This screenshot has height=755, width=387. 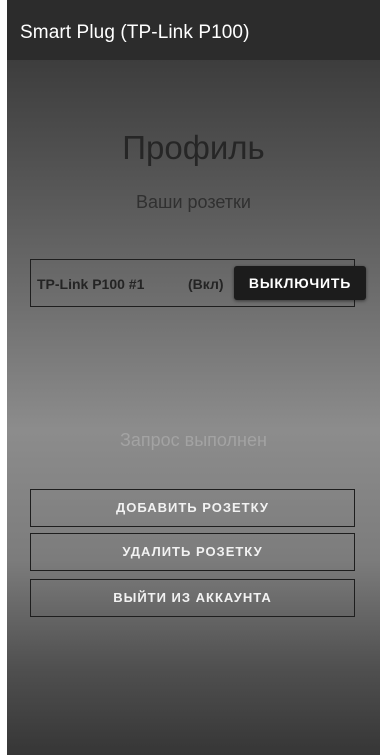 What do you see at coordinates (192, 508) in the screenshot?
I see `add-plug-button: ДОБАВИТЬ РОЗЕТКУ` at bounding box center [192, 508].